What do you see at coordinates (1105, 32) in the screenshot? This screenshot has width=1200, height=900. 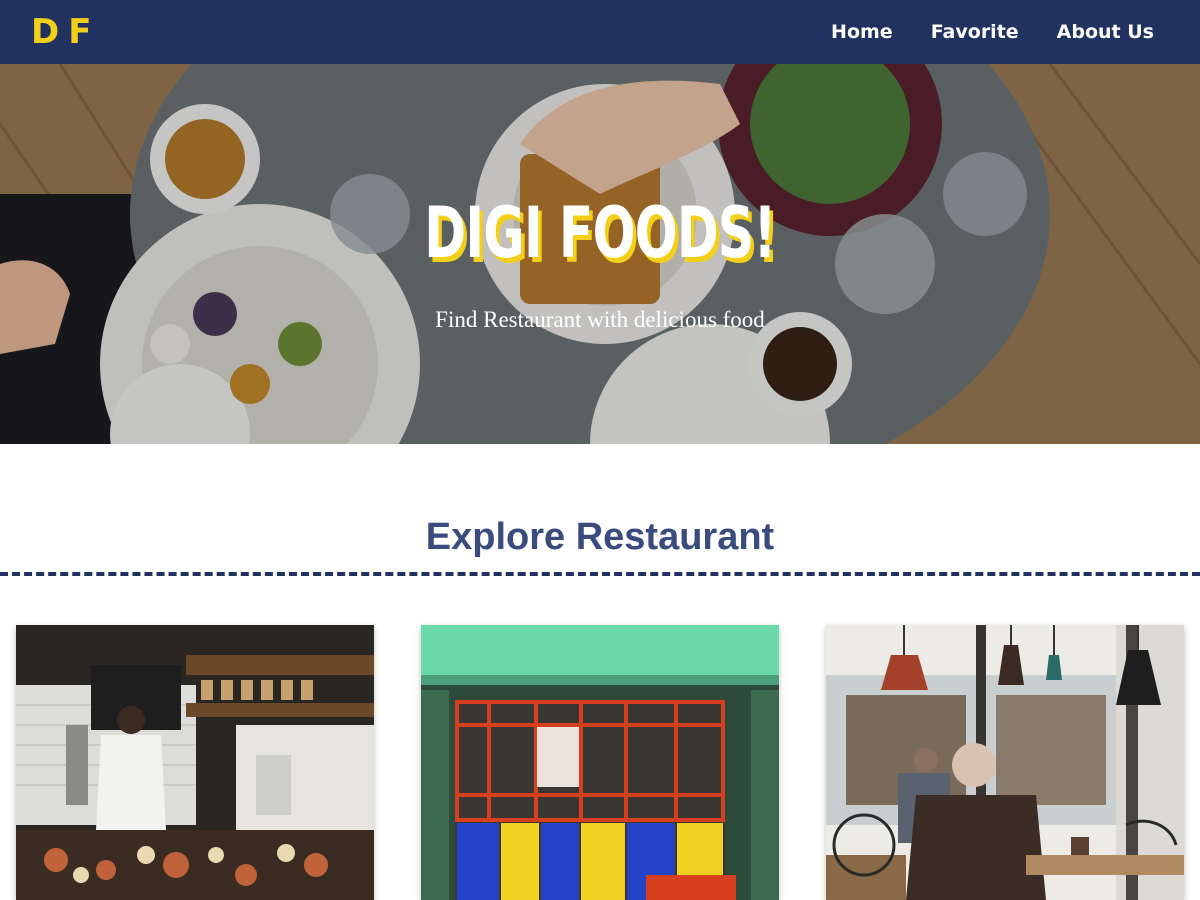 I see `nav-link-about-us: About Us` at bounding box center [1105, 32].